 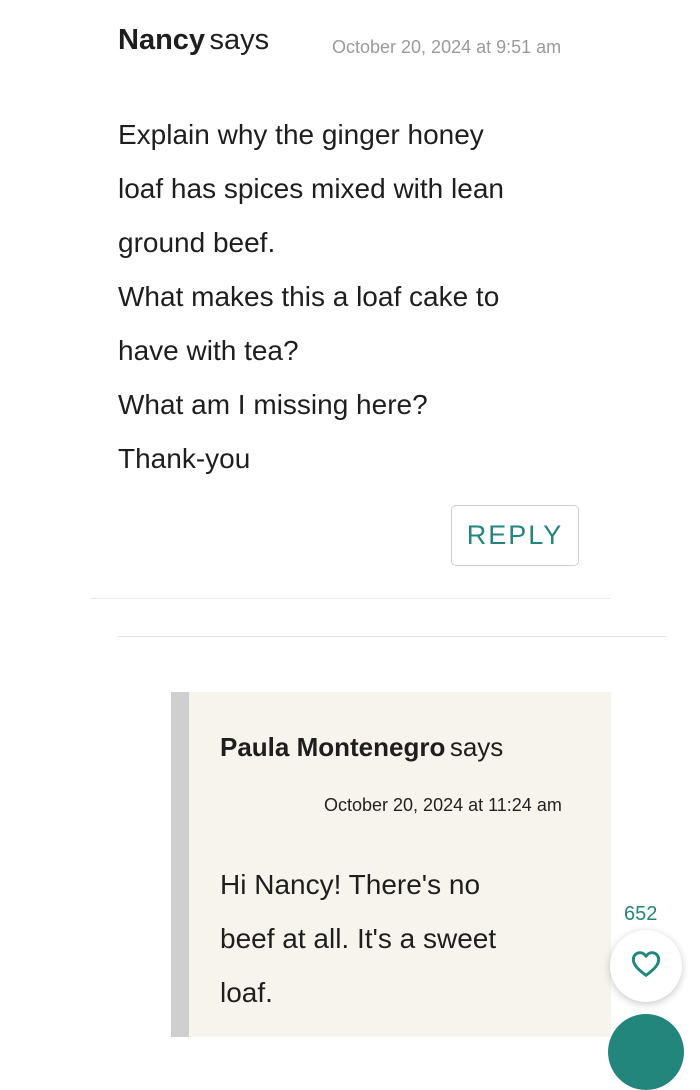 What do you see at coordinates (197, 242) in the screenshot?
I see `comment-body-line: ground beef.` at bounding box center [197, 242].